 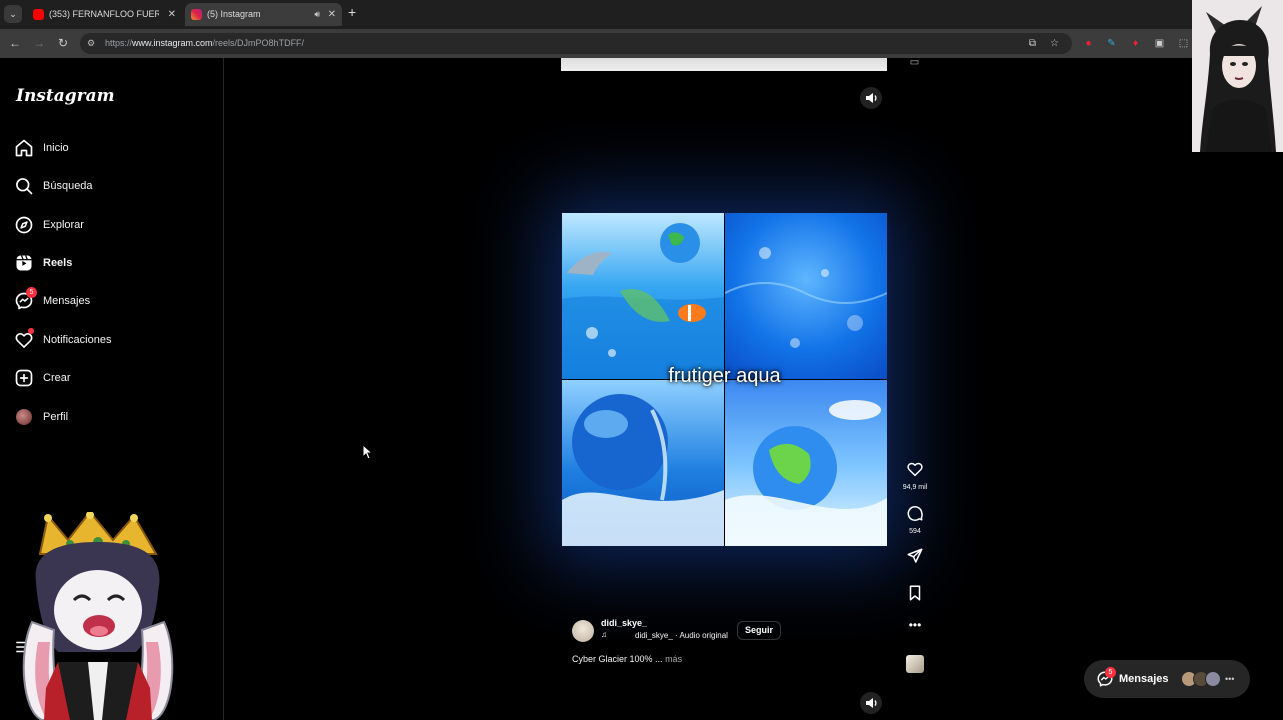 I want to click on speaker-icon: 🔊︎, so click(x=317, y=14).